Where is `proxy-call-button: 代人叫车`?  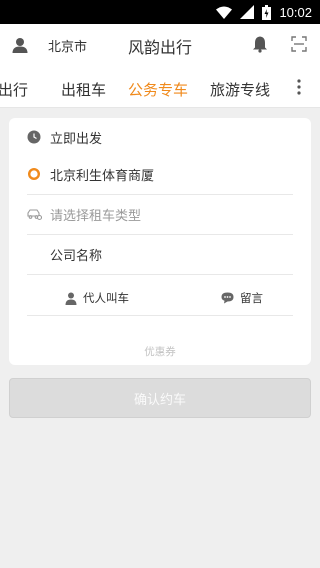
proxy-call-button: 代人叫车 is located at coordinates (97, 298).